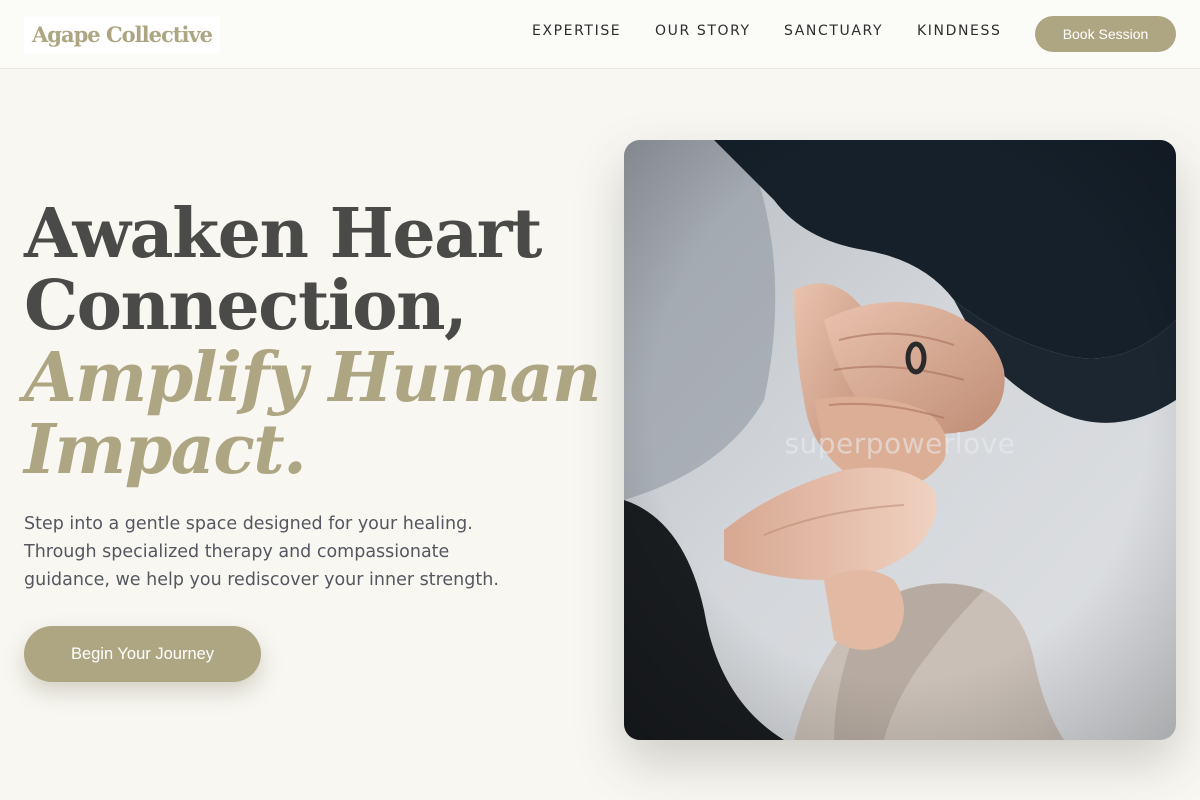  Describe the element at coordinates (703, 31) in the screenshot. I see `nav-item-our-story: OUR STORY` at that location.